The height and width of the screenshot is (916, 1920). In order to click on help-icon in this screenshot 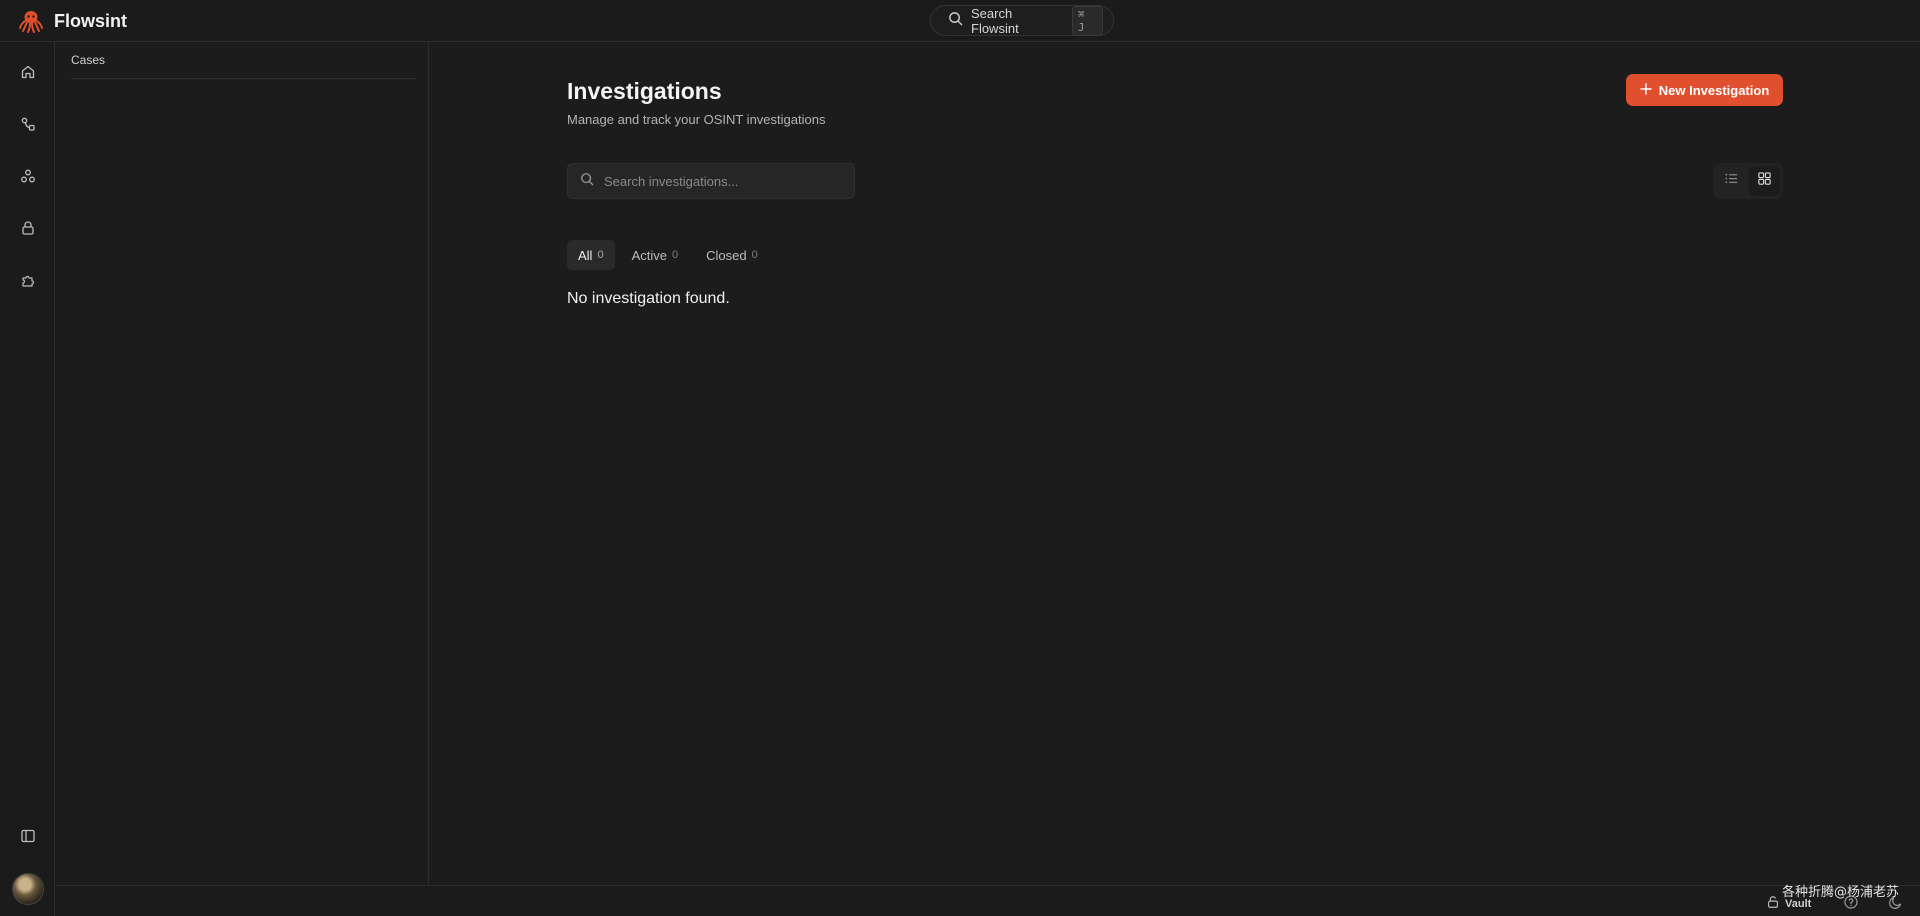, I will do `click(1851, 904)`.